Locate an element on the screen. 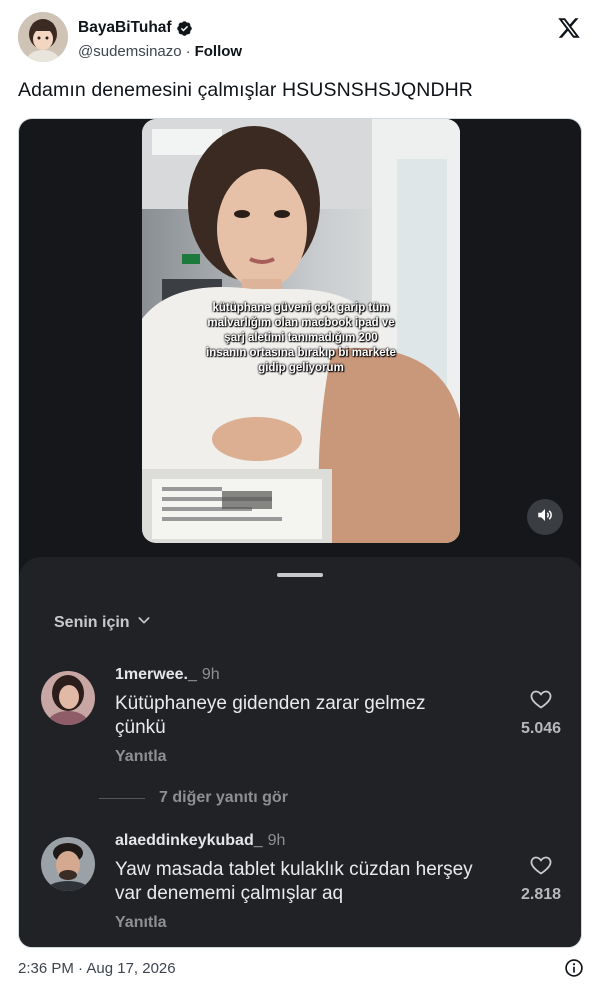  like-count: 2.818 is located at coordinates (541, 894).